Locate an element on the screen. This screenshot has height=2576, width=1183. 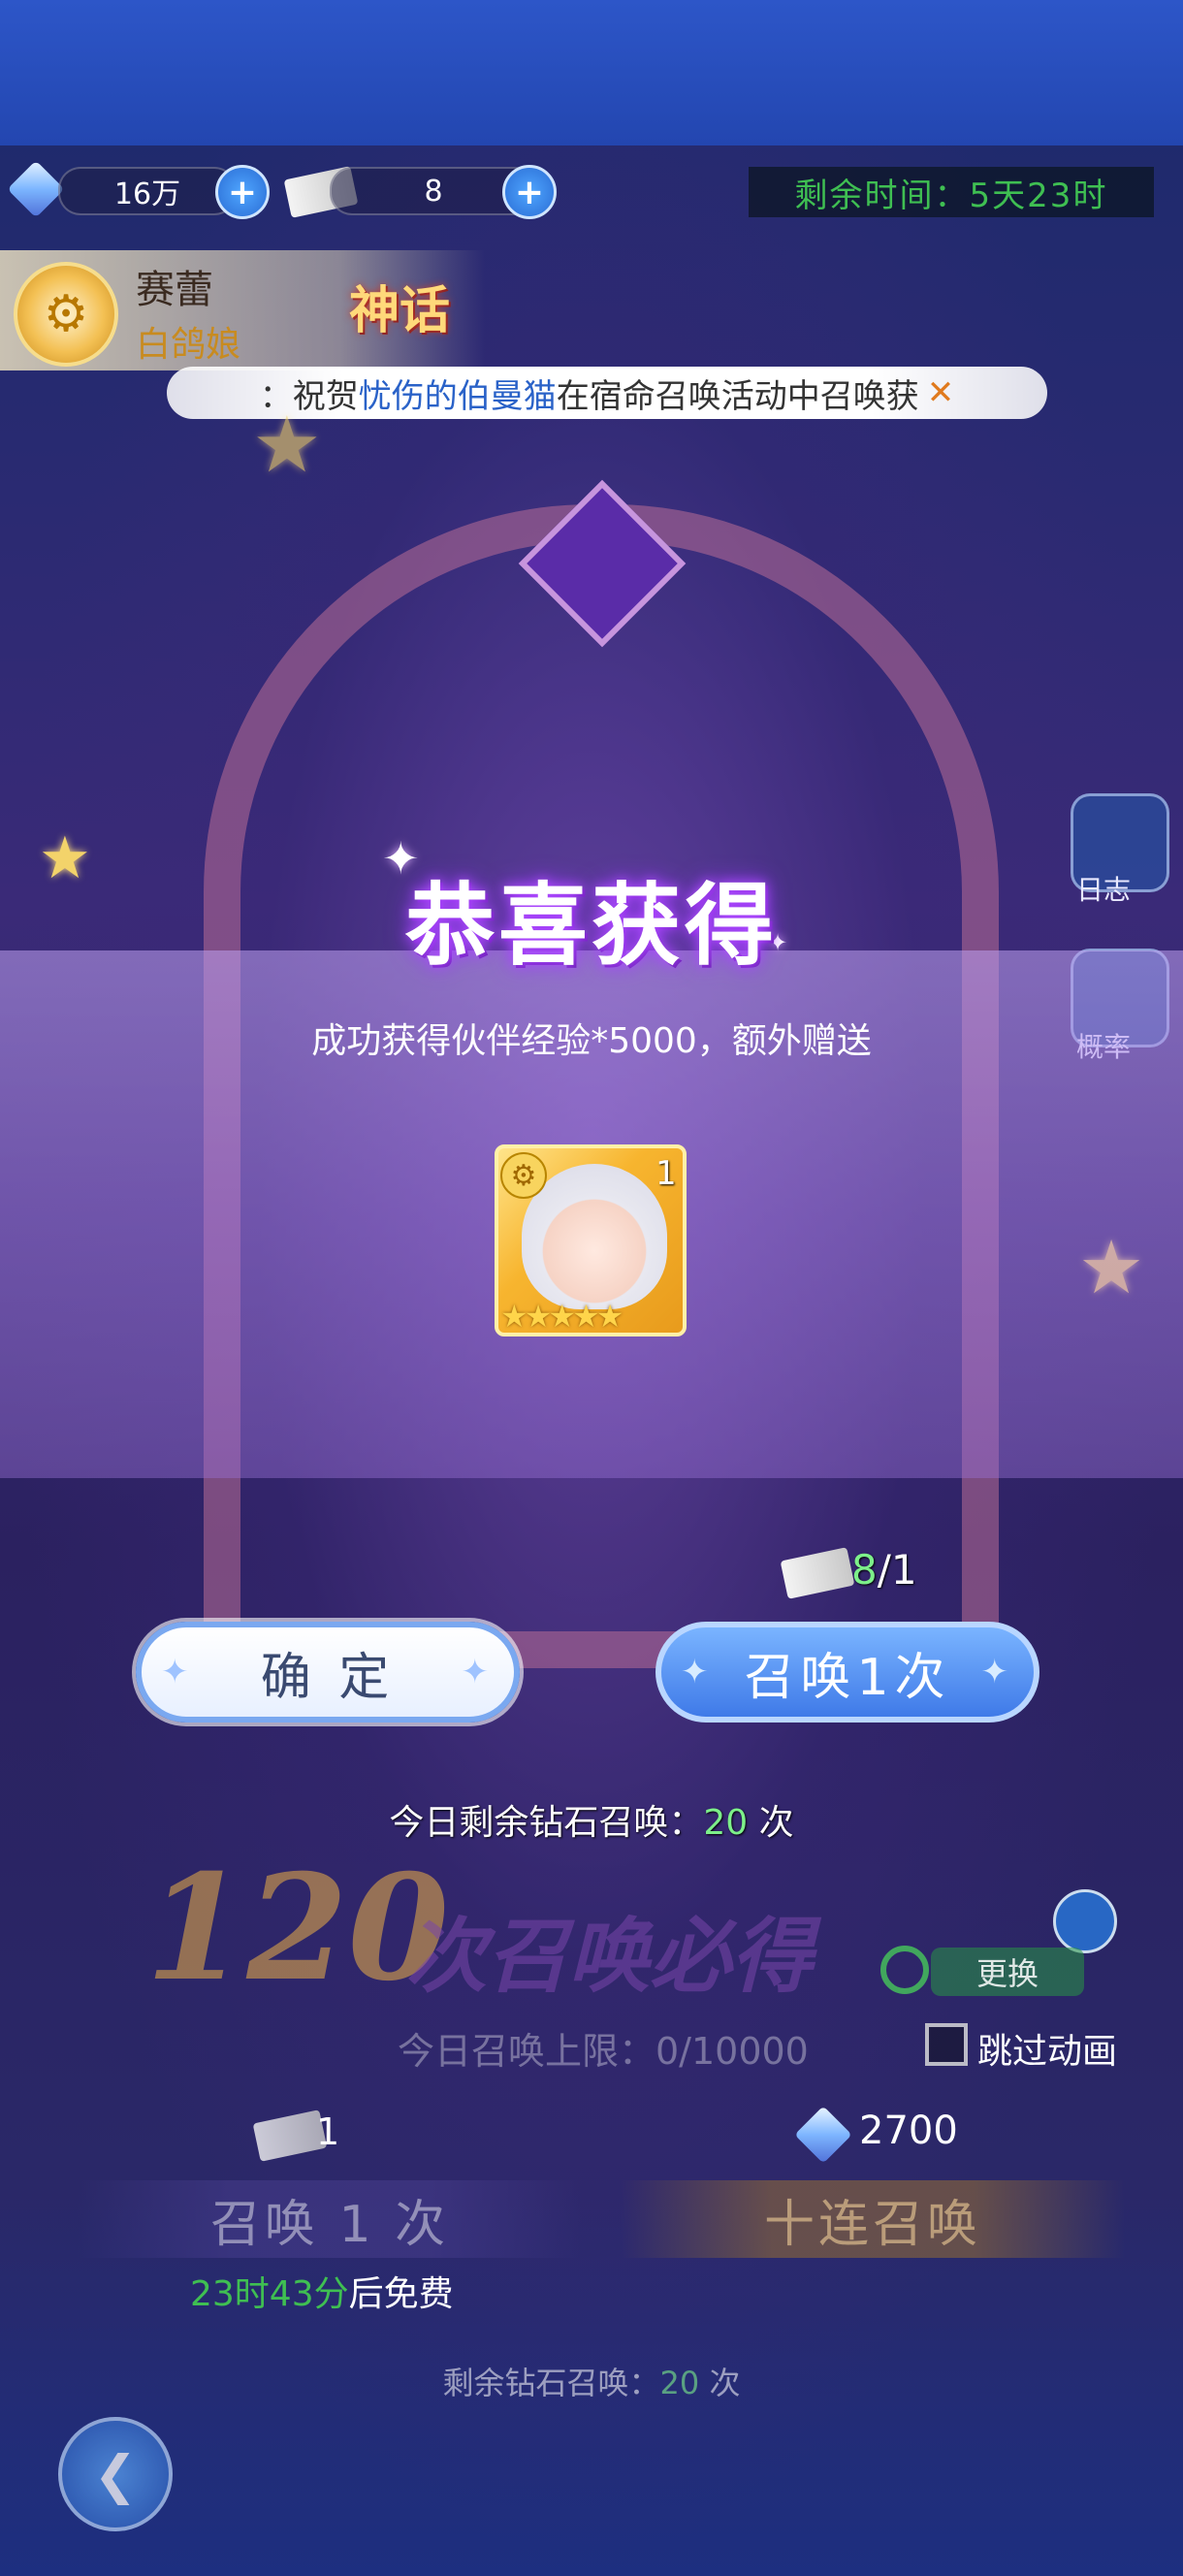
popup-title: 恭喜获得 is located at coordinates (591, 926).